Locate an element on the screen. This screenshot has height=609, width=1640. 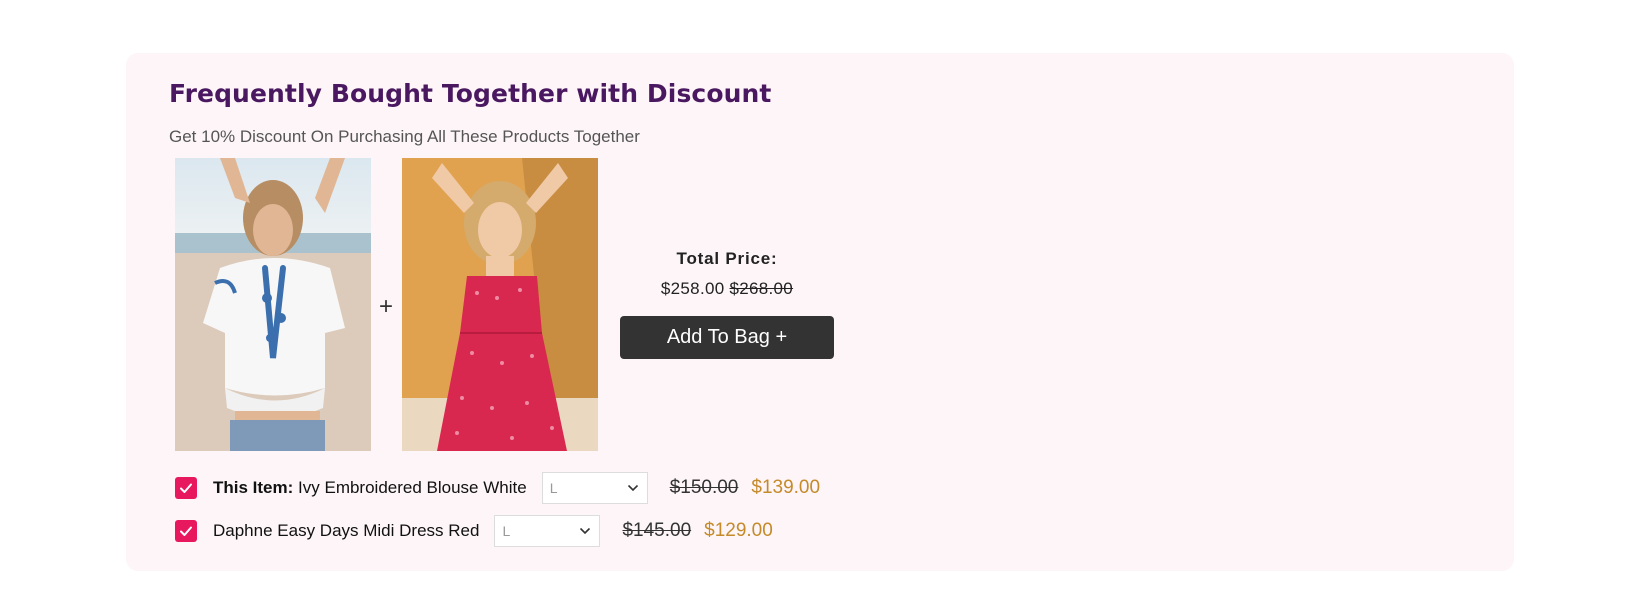
total-price-label: Total Price: is located at coordinates (727, 258).